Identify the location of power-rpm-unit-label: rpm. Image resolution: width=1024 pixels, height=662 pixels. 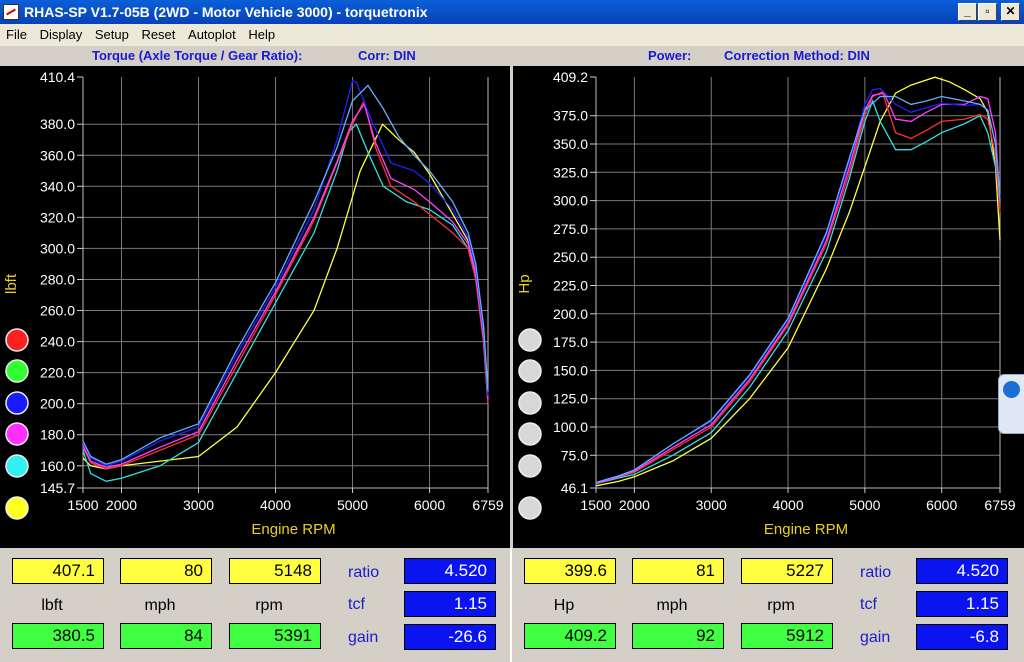
(781, 605).